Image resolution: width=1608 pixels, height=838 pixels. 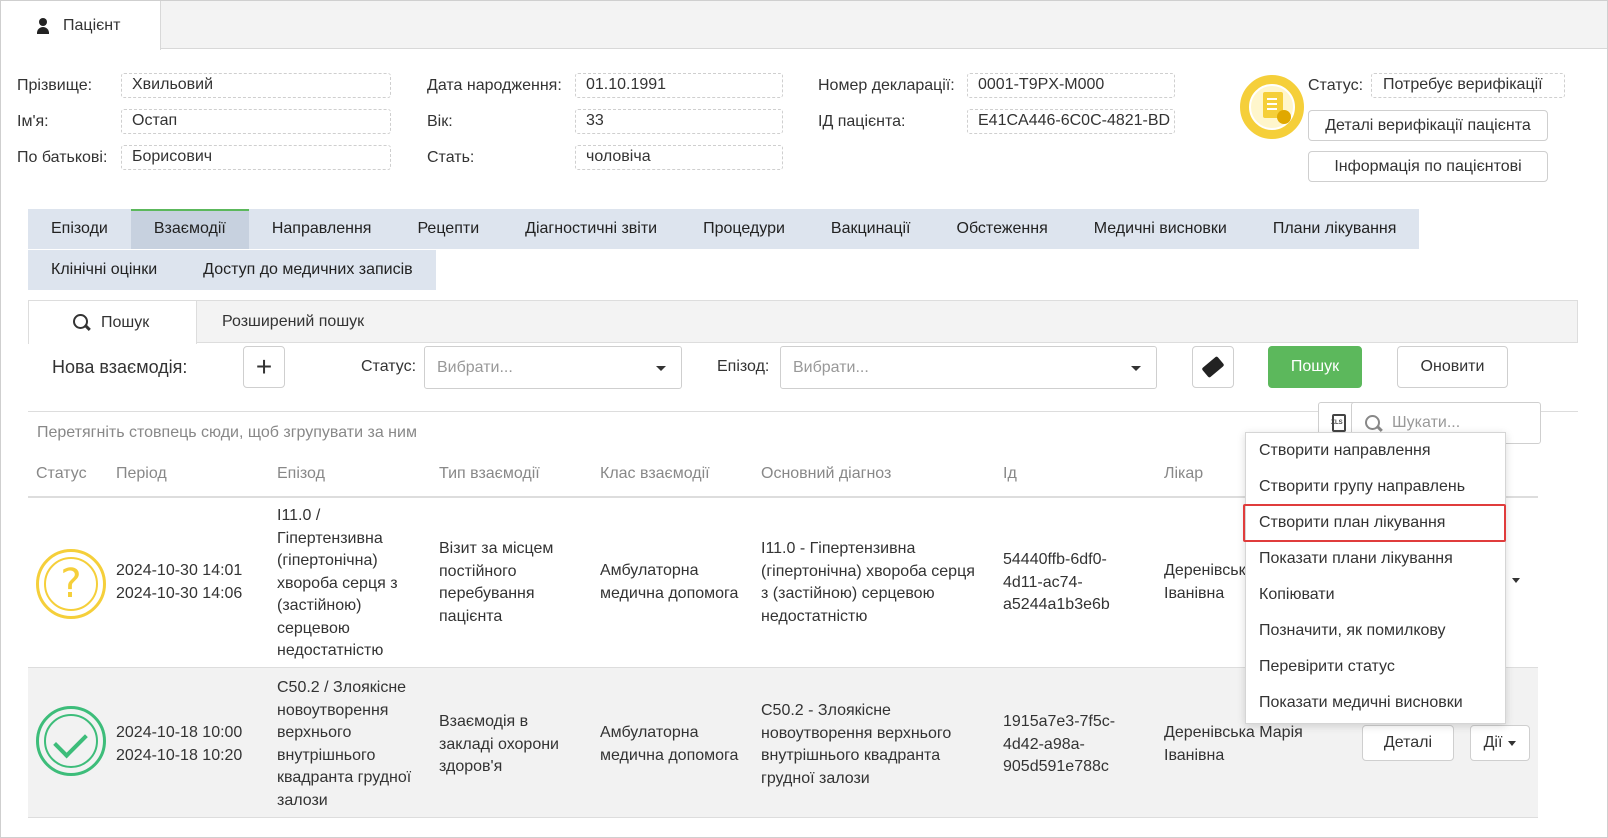 I want to click on patient-tab: Пацієнт, so click(x=81, y=25).